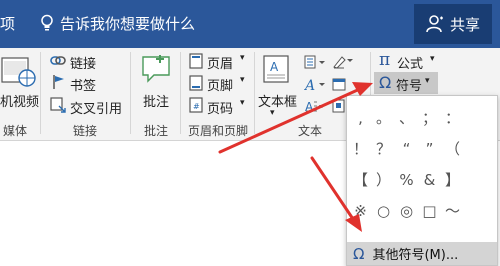  Describe the element at coordinates (316, 63) in the screenshot. I see `quick-parts-icon` at that location.